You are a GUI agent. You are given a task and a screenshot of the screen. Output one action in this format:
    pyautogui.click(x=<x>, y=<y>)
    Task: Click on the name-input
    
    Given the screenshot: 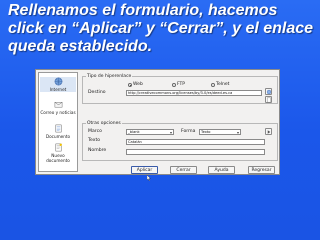 What is the action you would take?
    pyautogui.click(x=195, y=152)
    